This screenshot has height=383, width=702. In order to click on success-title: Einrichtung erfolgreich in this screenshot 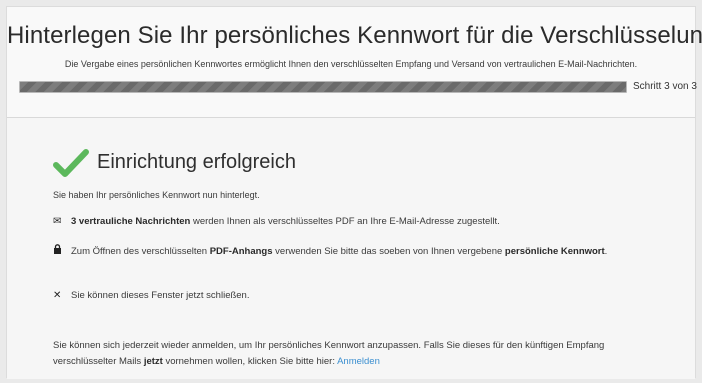, I will do `click(196, 162)`.